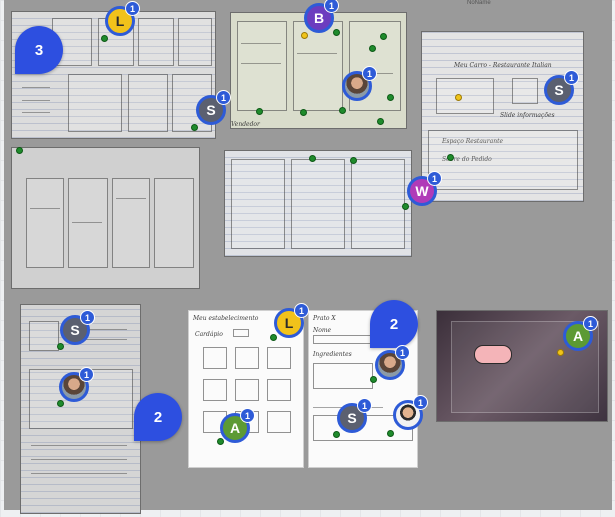 This screenshot has height=517, width=615. I want to click on user-avatar-w: W 1, so click(424, 188).